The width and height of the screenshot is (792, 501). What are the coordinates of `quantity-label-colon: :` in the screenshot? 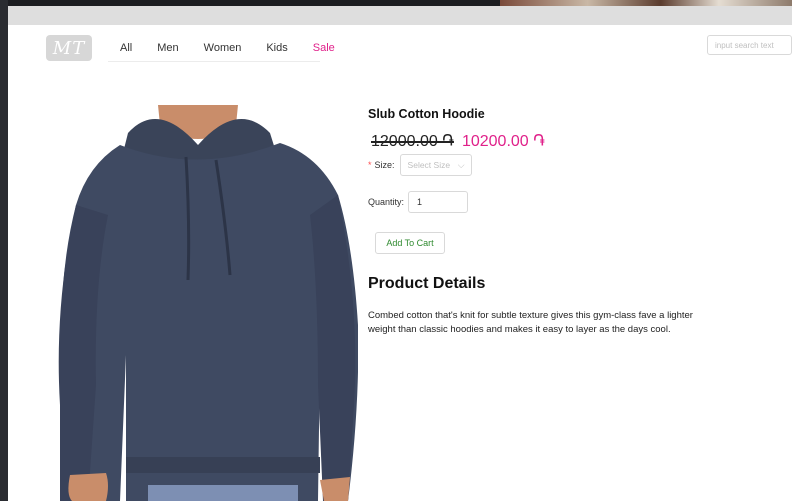 It's located at (403, 202).